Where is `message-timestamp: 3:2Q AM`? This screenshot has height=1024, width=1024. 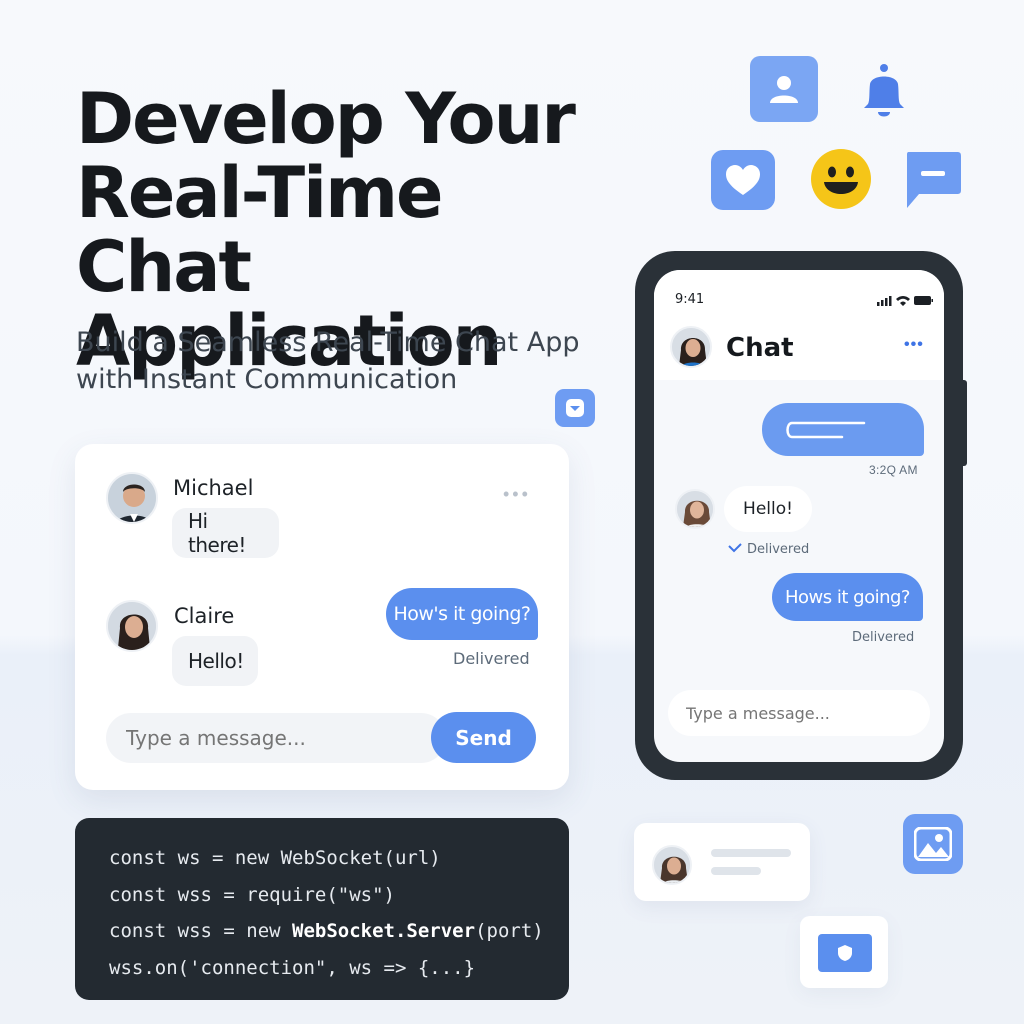 message-timestamp: 3:2Q AM is located at coordinates (893, 470).